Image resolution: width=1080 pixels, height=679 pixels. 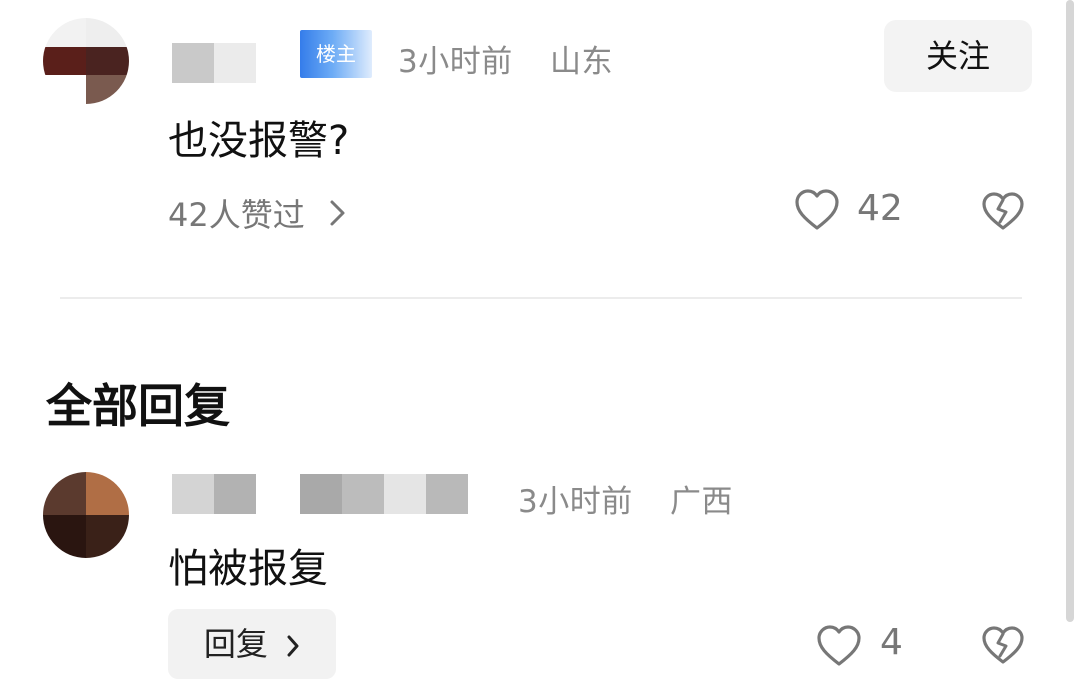 I want to click on all-replies-title: 全部回复, so click(x=138, y=406).